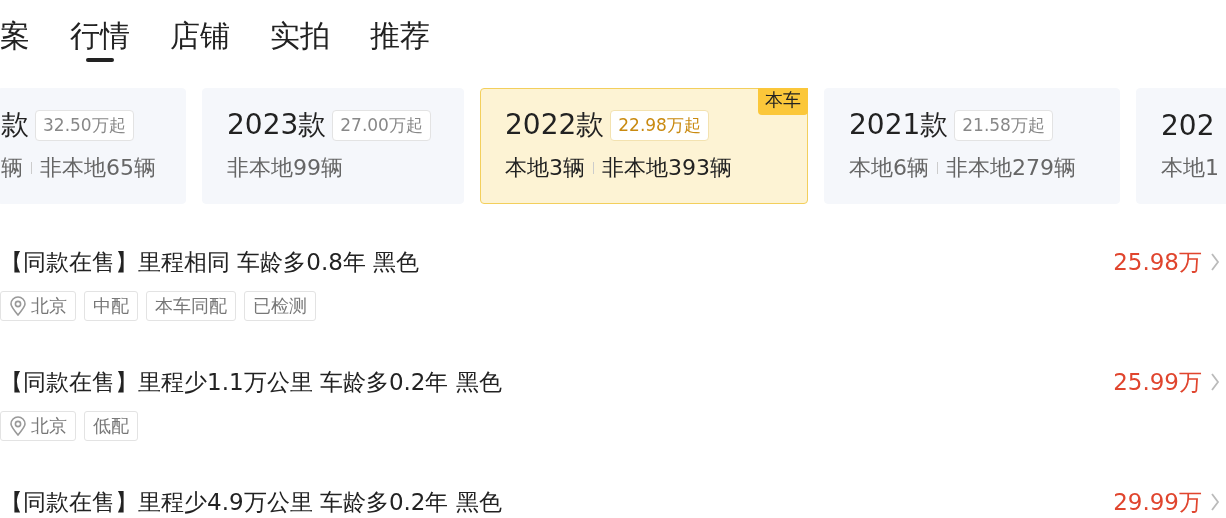 This screenshot has width=1226, height=518. What do you see at coordinates (1190, 168) in the screenshot?
I see `local-count: 本地1` at bounding box center [1190, 168].